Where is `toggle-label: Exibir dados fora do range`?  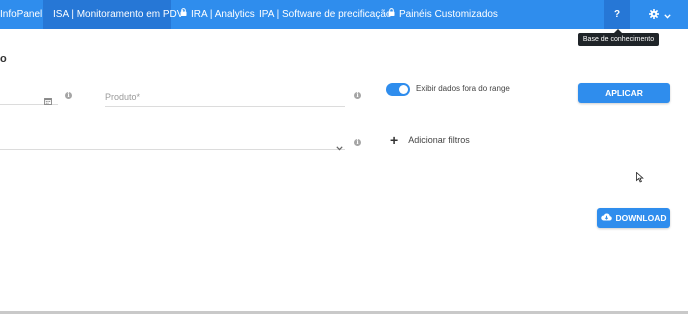 toggle-label: Exibir dados fora do range is located at coordinates (463, 88).